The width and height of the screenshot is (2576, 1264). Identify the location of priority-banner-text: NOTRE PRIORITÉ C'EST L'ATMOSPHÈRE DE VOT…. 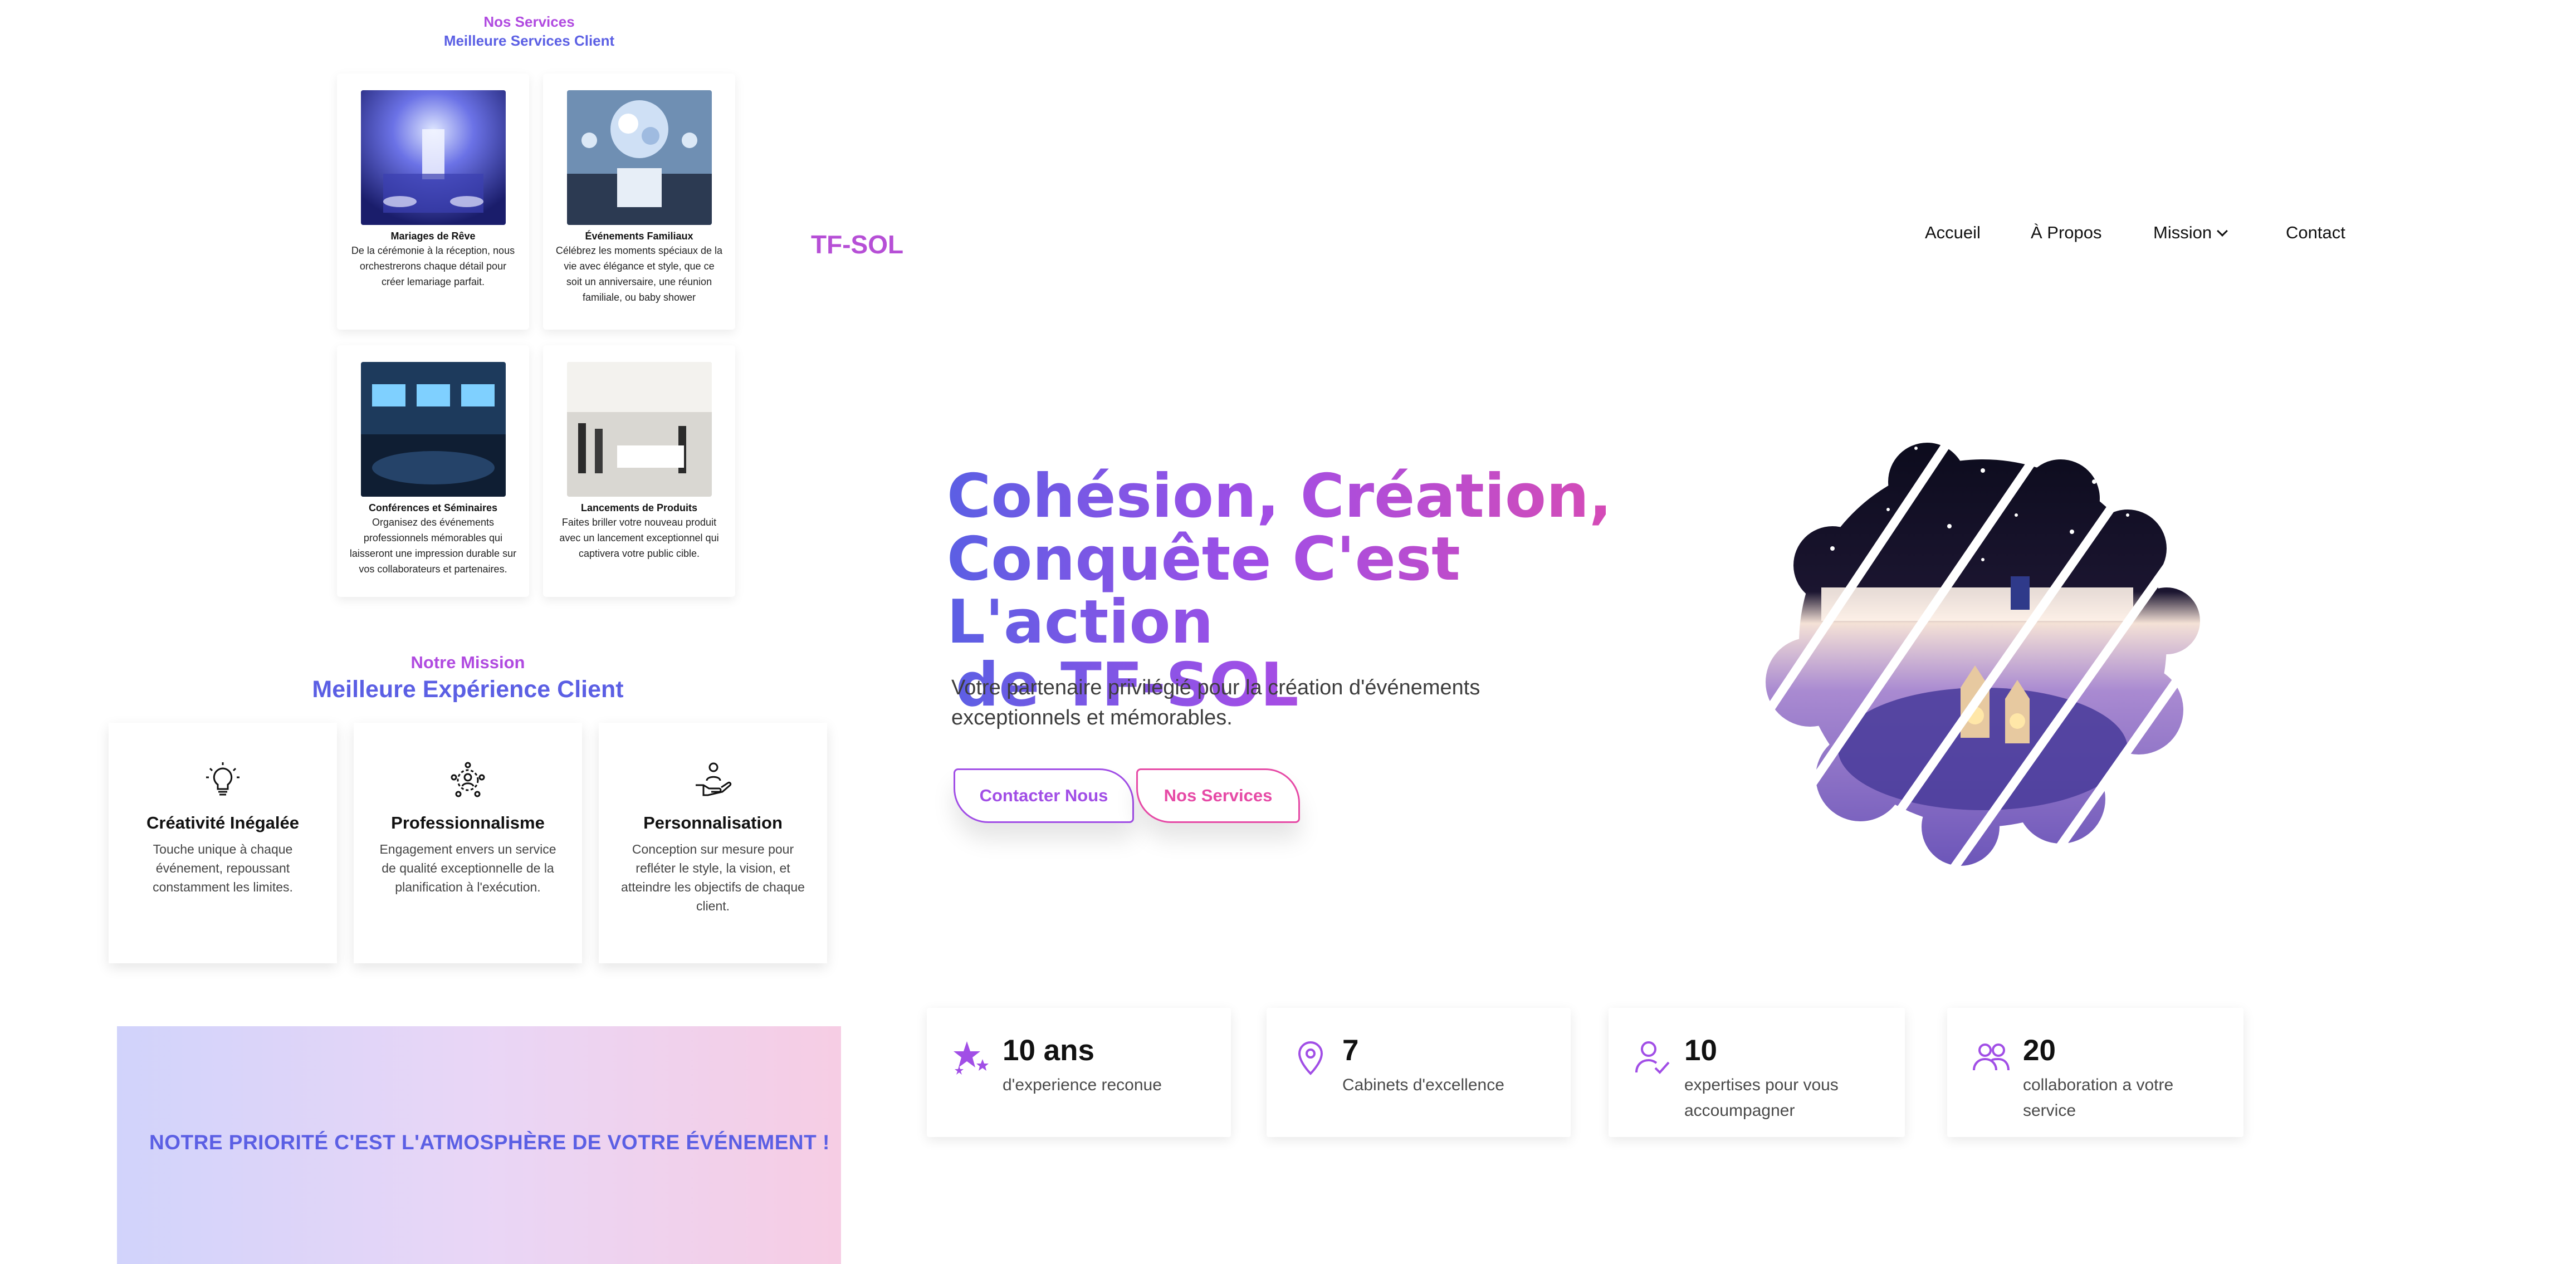
(490, 1142).